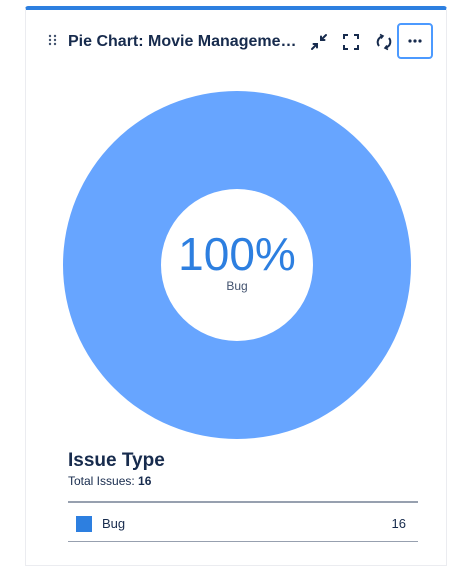 The height and width of the screenshot is (566, 463). Describe the element at coordinates (84, 524) in the screenshot. I see `legend-swatch` at that location.